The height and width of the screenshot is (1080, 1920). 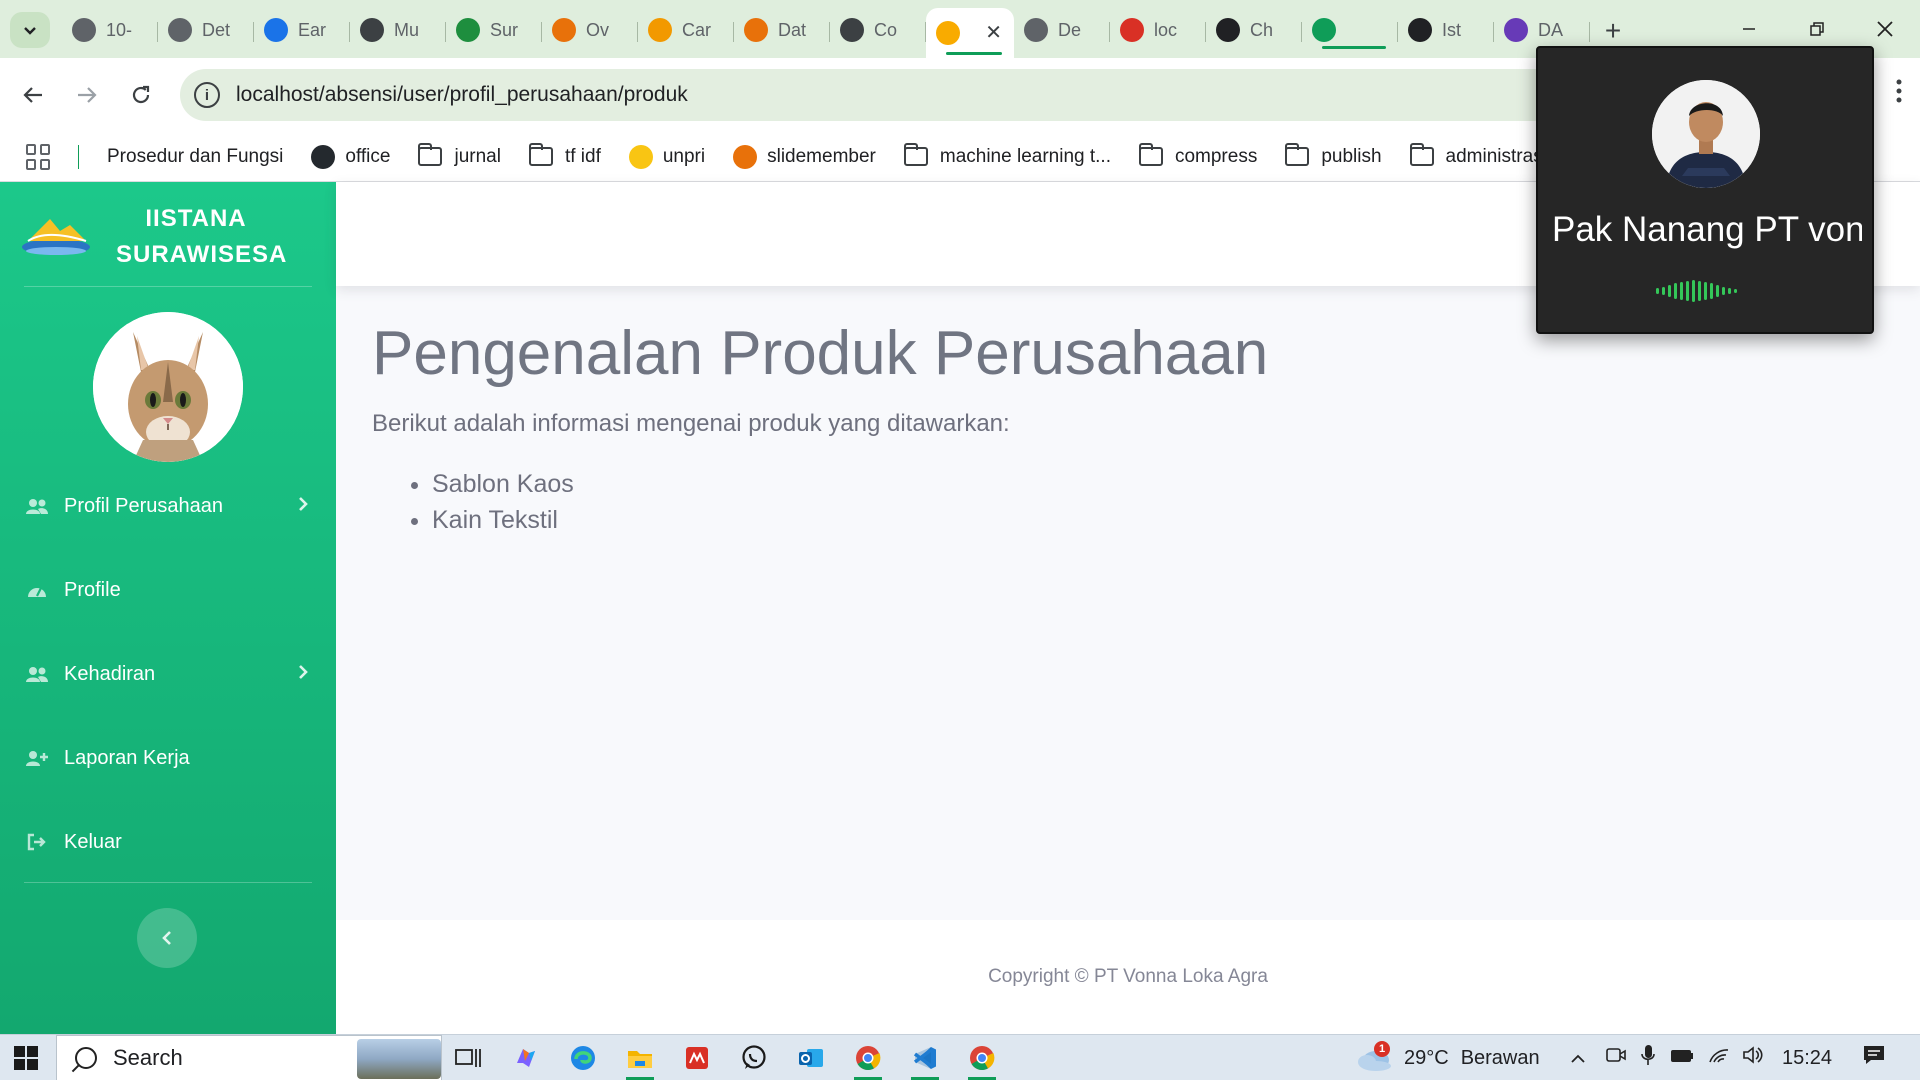 What do you see at coordinates (39, 156) in the screenshot?
I see `apps-grid-icon` at bounding box center [39, 156].